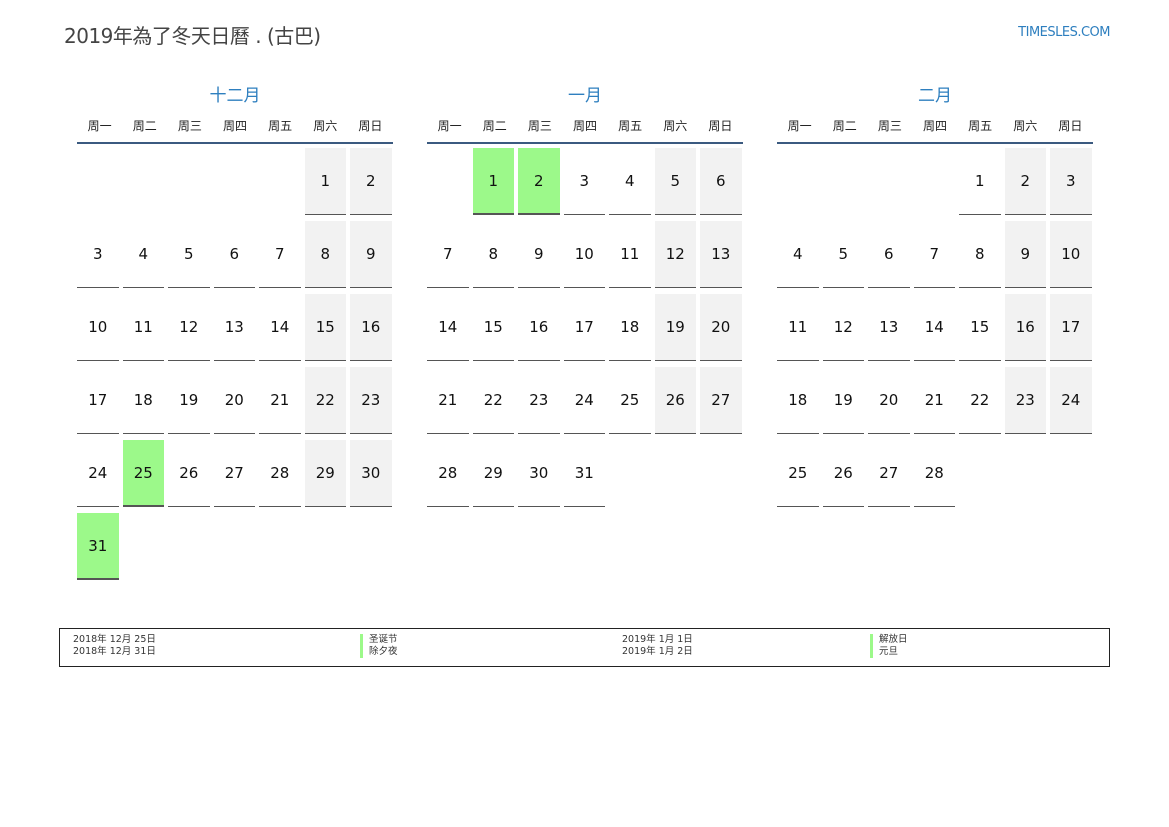  Describe the element at coordinates (539, 473) in the screenshot. I see `day-cell: 30` at that location.